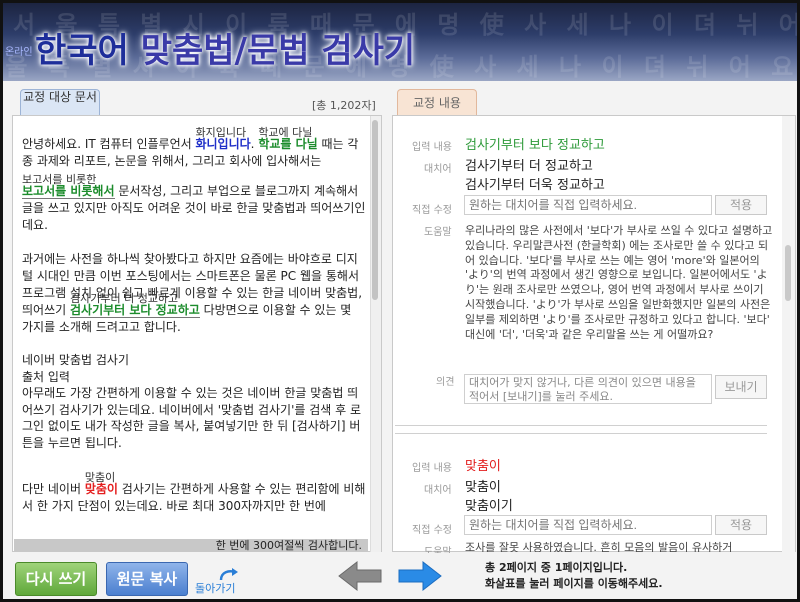  I want to click on char-count: [총 1,202자], so click(344, 105).